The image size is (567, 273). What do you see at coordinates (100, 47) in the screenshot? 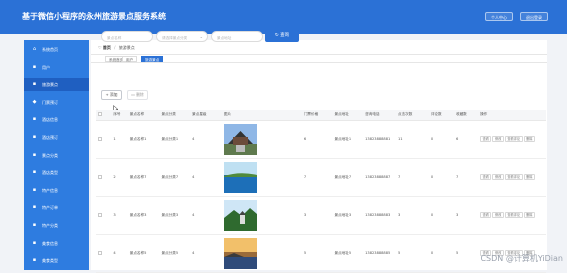
I see `heart-icon: ♡` at bounding box center [100, 47].